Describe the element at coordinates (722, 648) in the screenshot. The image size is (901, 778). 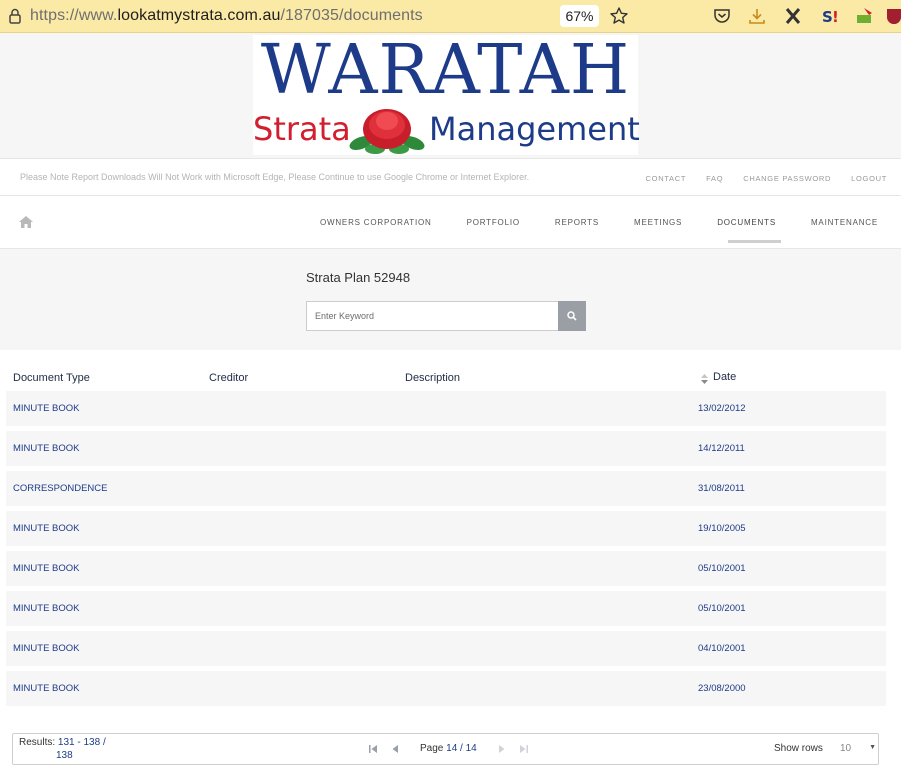
I see `date-cell: 04/10/2001` at that location.